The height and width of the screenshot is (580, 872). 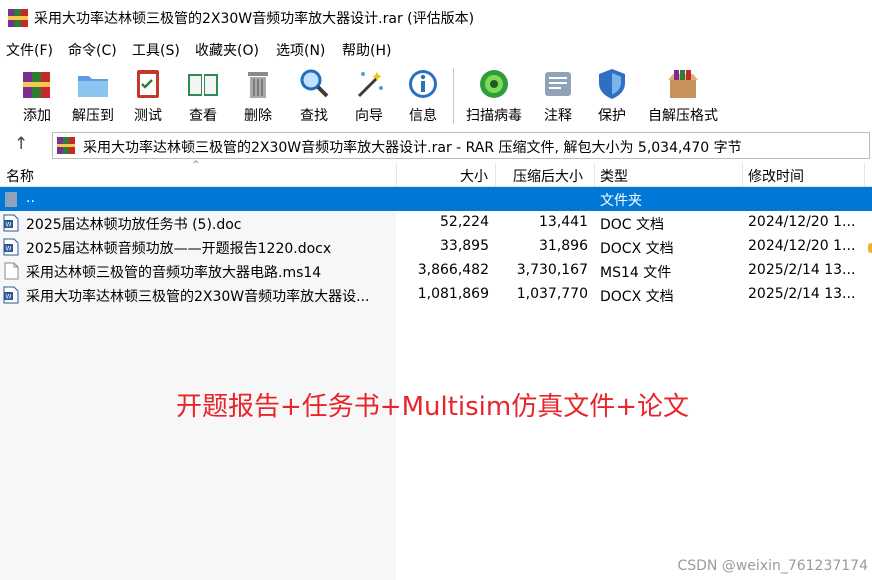 What do you see at coordinates (776, 176) in the screenshot?
I see `column-modified: 修改时间` at bounding box center [776, 176].